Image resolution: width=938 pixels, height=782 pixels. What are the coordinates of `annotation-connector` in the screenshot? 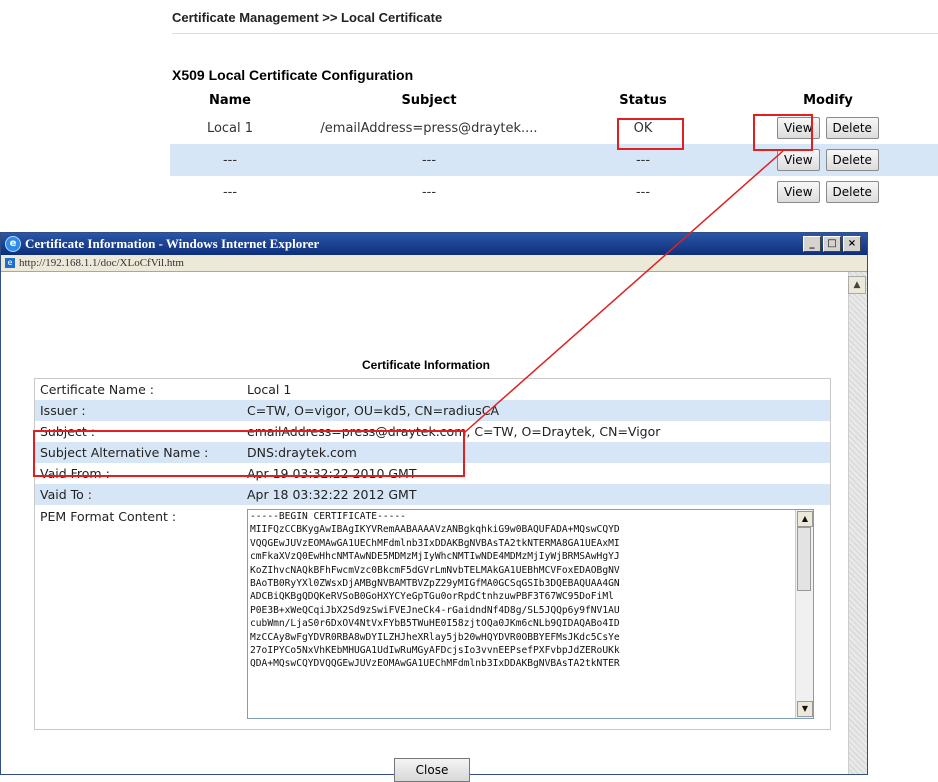 It's located at (624, 291).